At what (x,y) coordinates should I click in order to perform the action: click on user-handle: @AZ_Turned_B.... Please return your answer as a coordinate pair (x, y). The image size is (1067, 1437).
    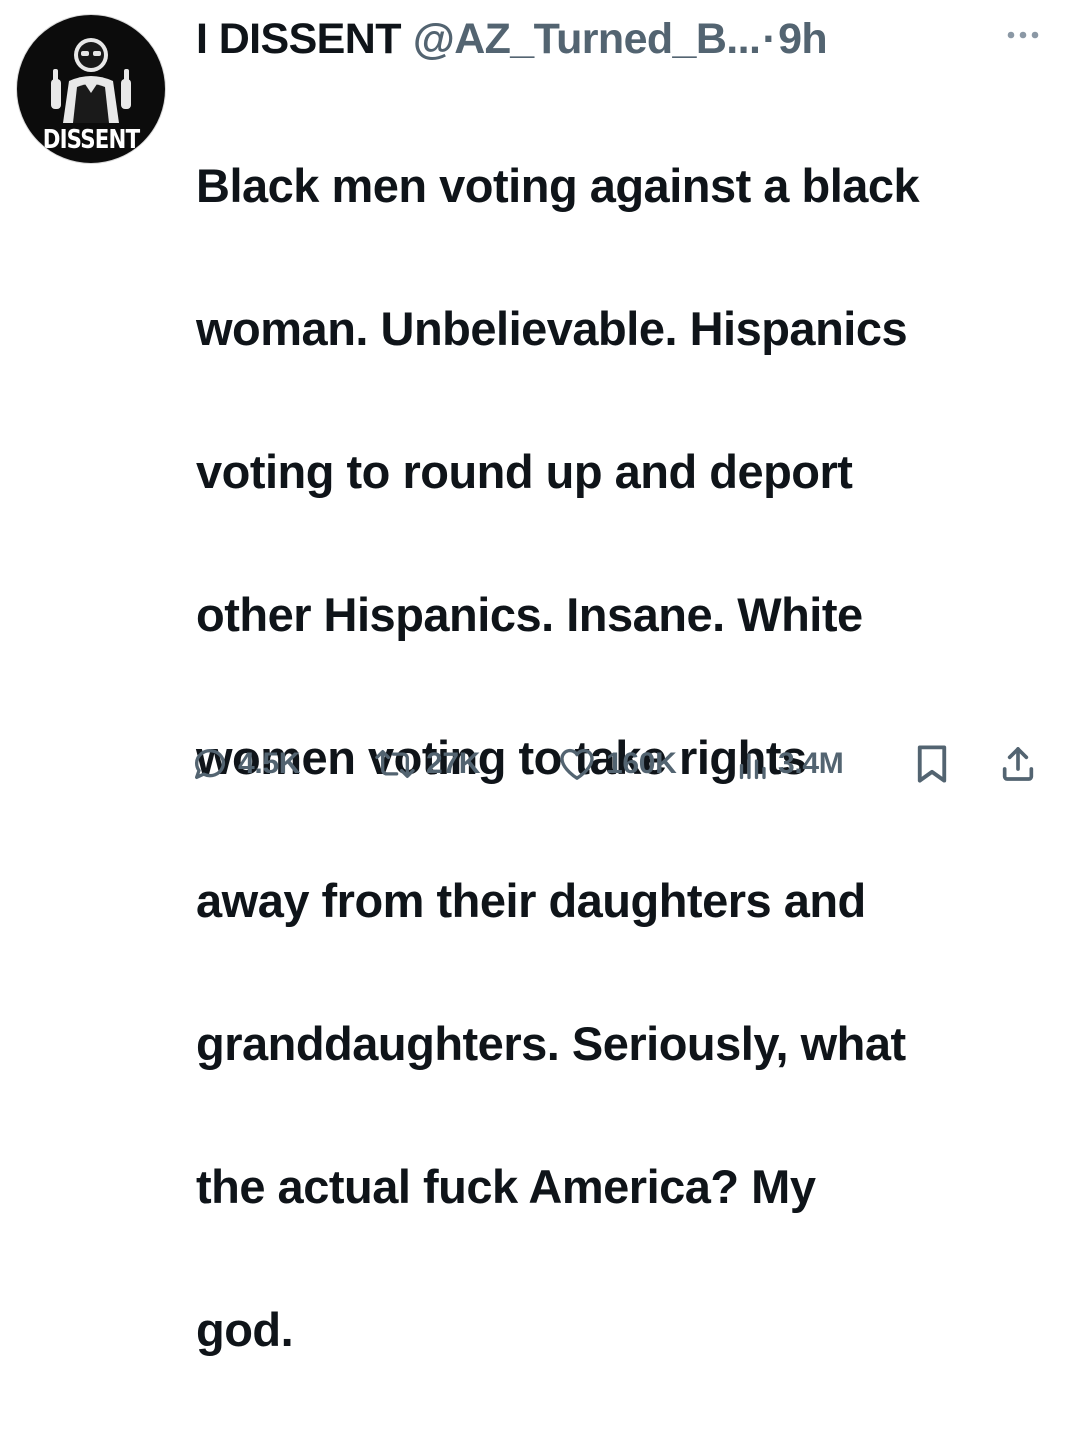
    Looking at the image, I should click on (587, 39).